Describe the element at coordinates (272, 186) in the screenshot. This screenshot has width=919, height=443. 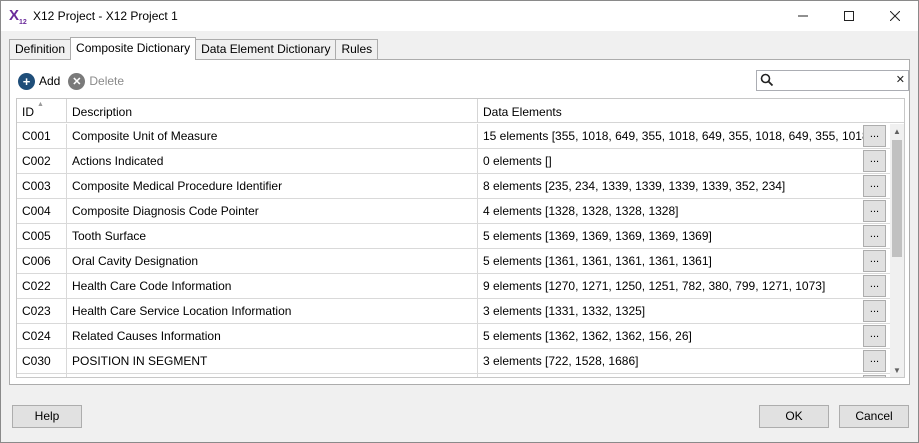
I see `cell-description: Composite Medical Procedure Identifier` at that location.